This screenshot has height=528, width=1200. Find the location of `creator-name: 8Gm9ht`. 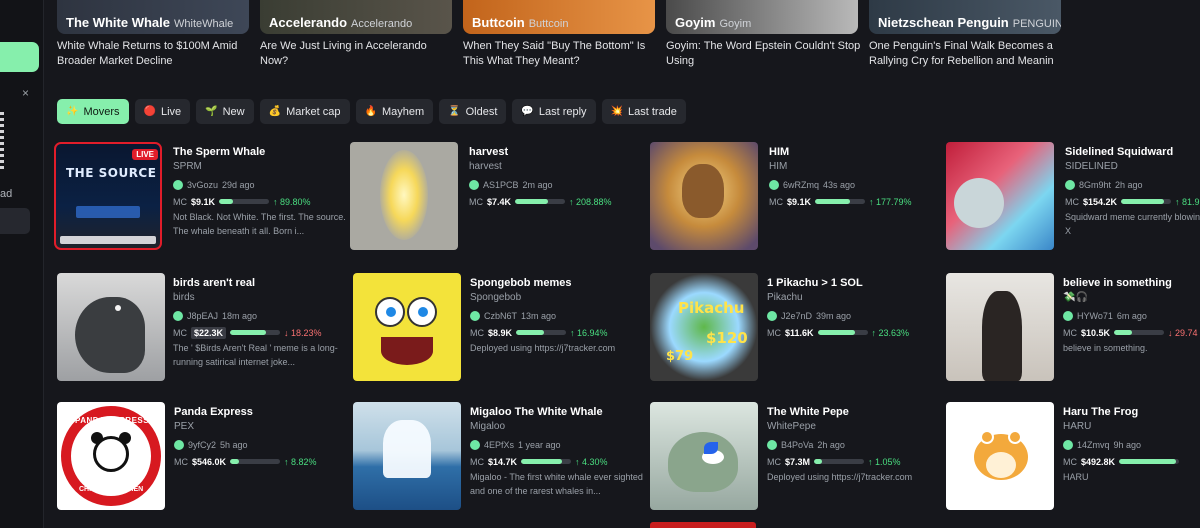

creator-name: 8Gm9ht is located at coordinates (1095, 185).